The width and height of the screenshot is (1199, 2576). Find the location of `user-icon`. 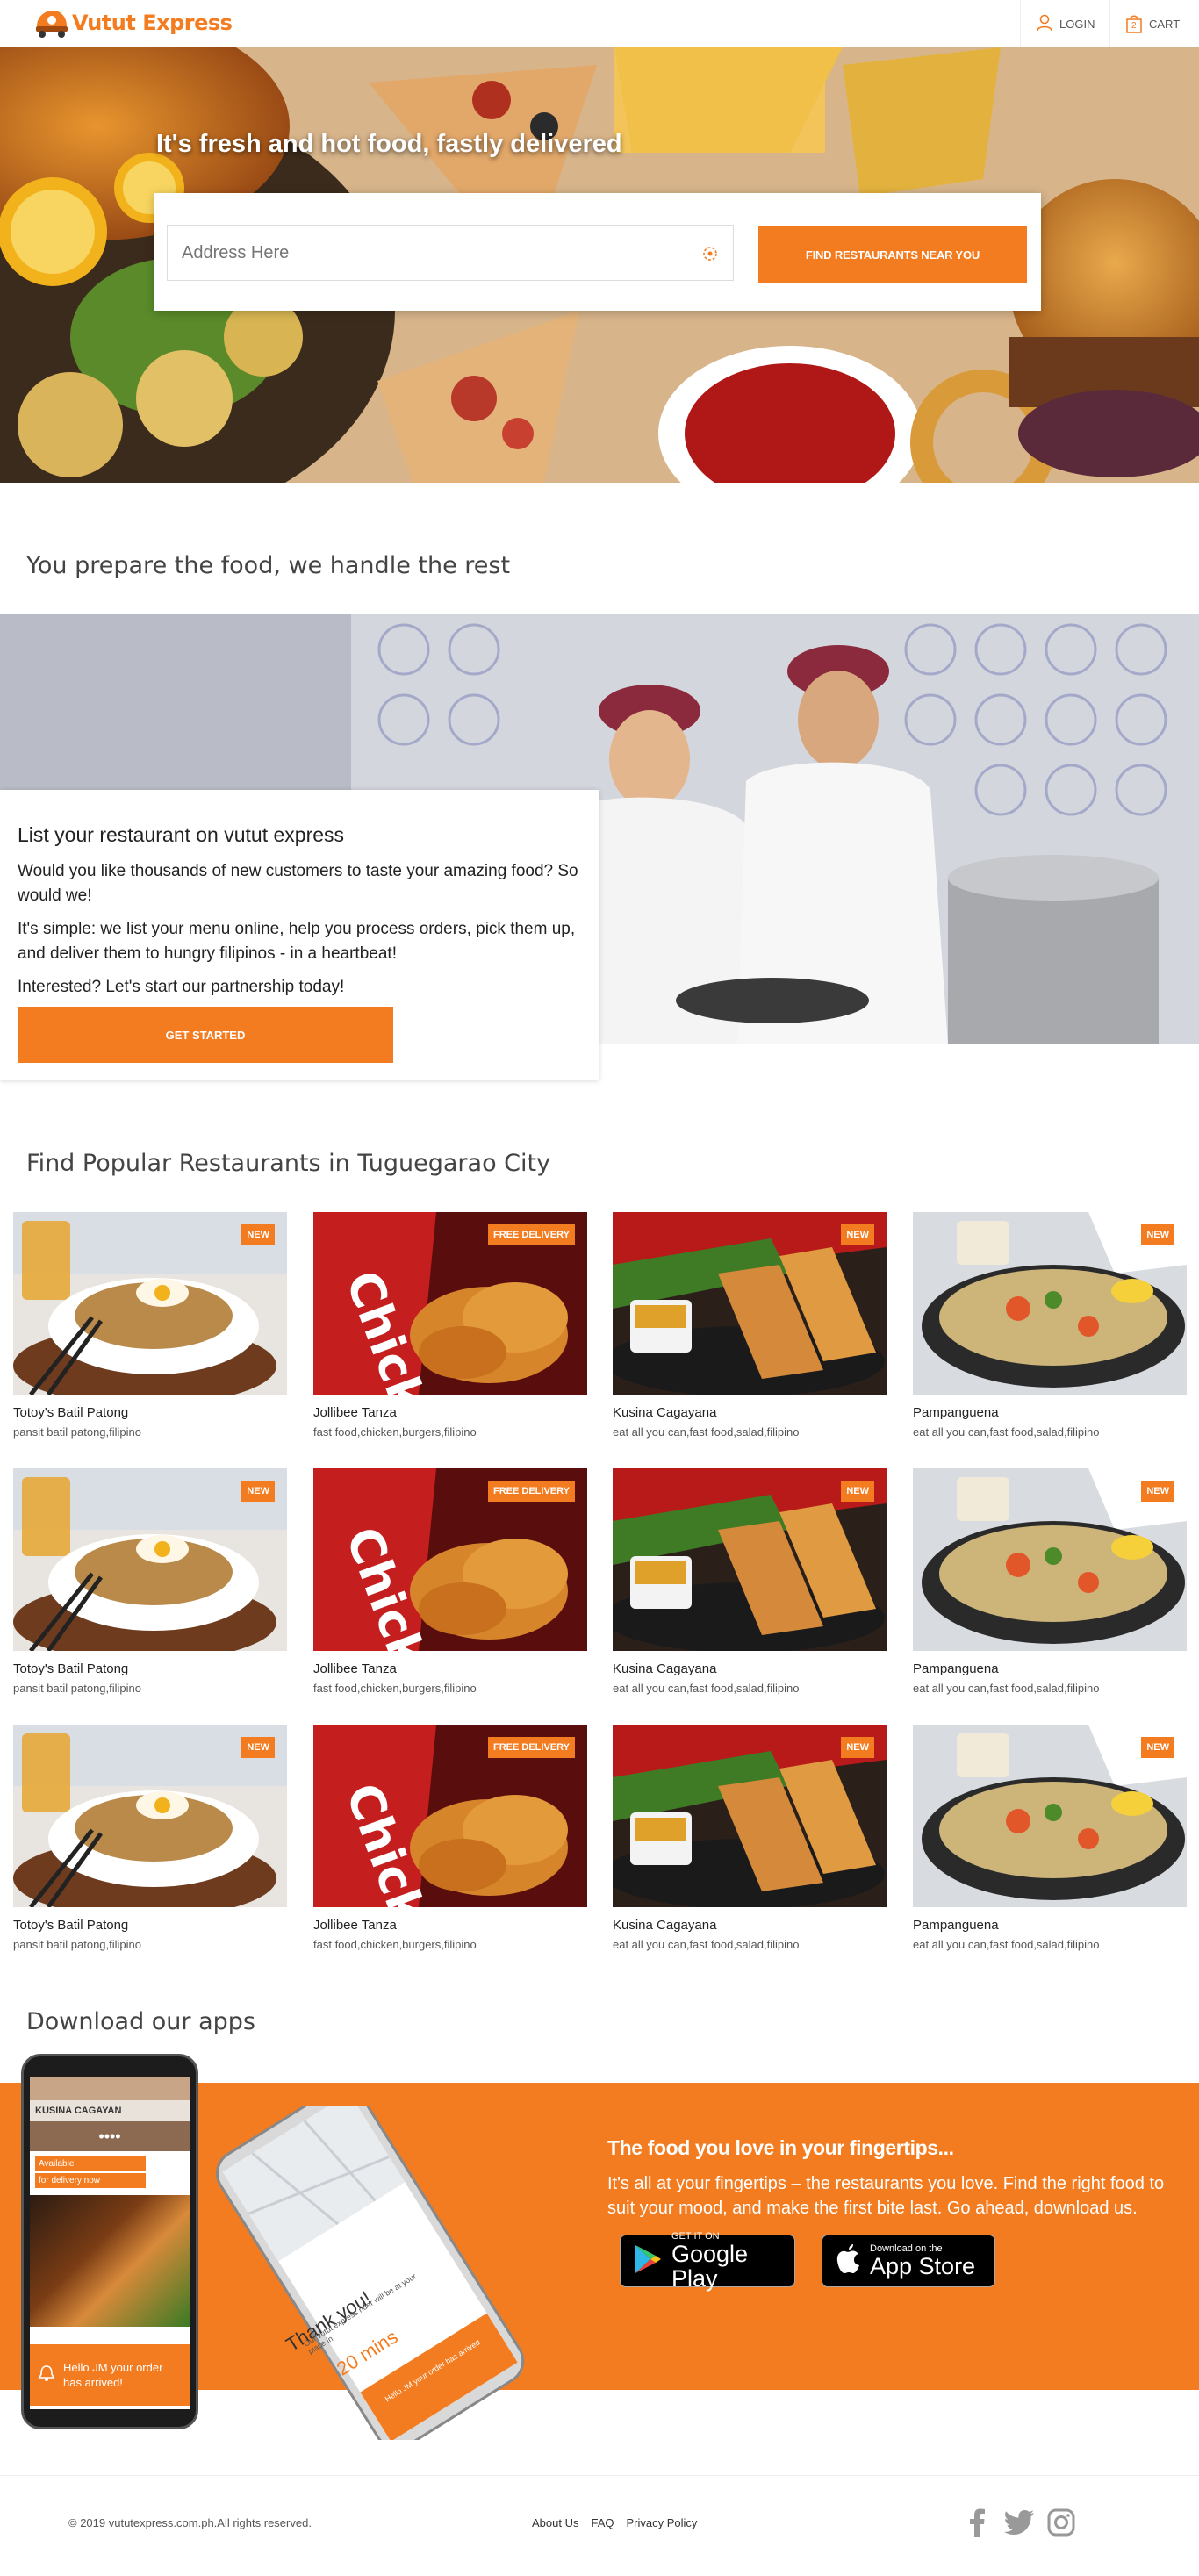

user-icon is located at coordinates (1044, 24).